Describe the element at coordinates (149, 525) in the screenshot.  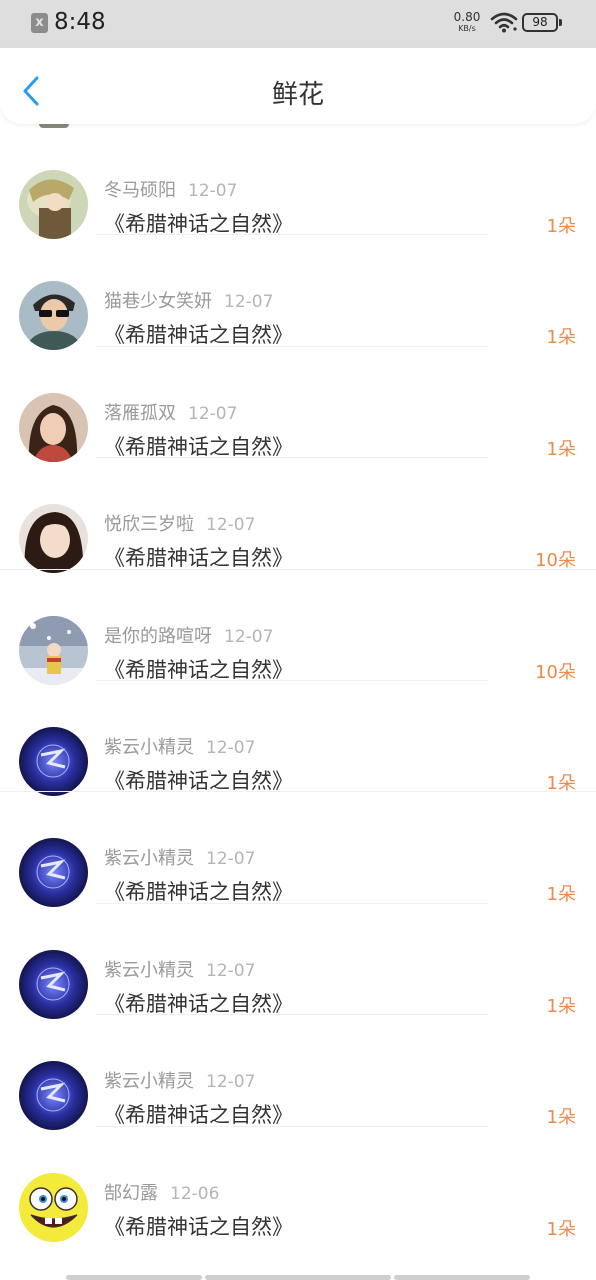
I see `username-text: 悦欣三岁啦` at that location.